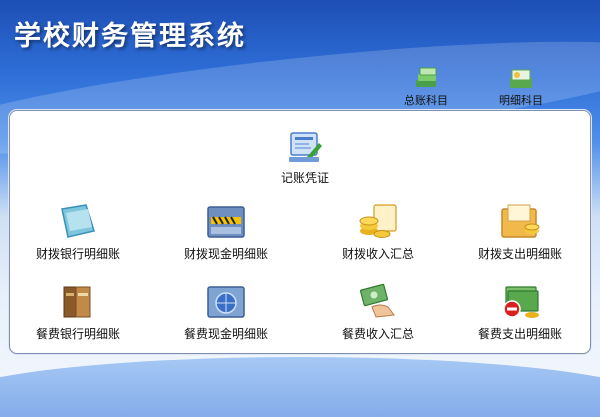  What do you see at coordinates (77, 302) in the screenshot?
I see `books-icon` at bounding box center [77, 302].